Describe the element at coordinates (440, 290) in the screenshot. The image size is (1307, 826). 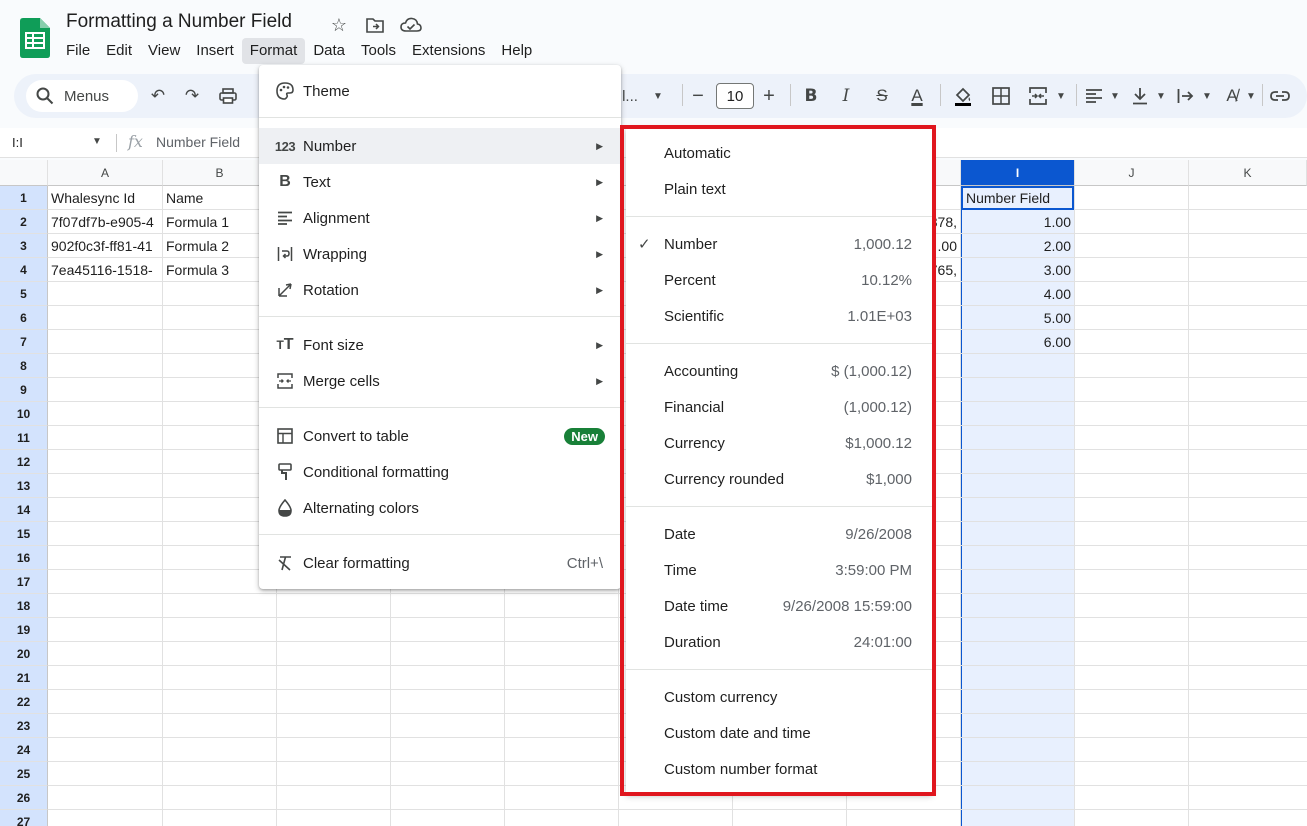
I see `format-menu-item-rotation: Rotation ▶` at that location.